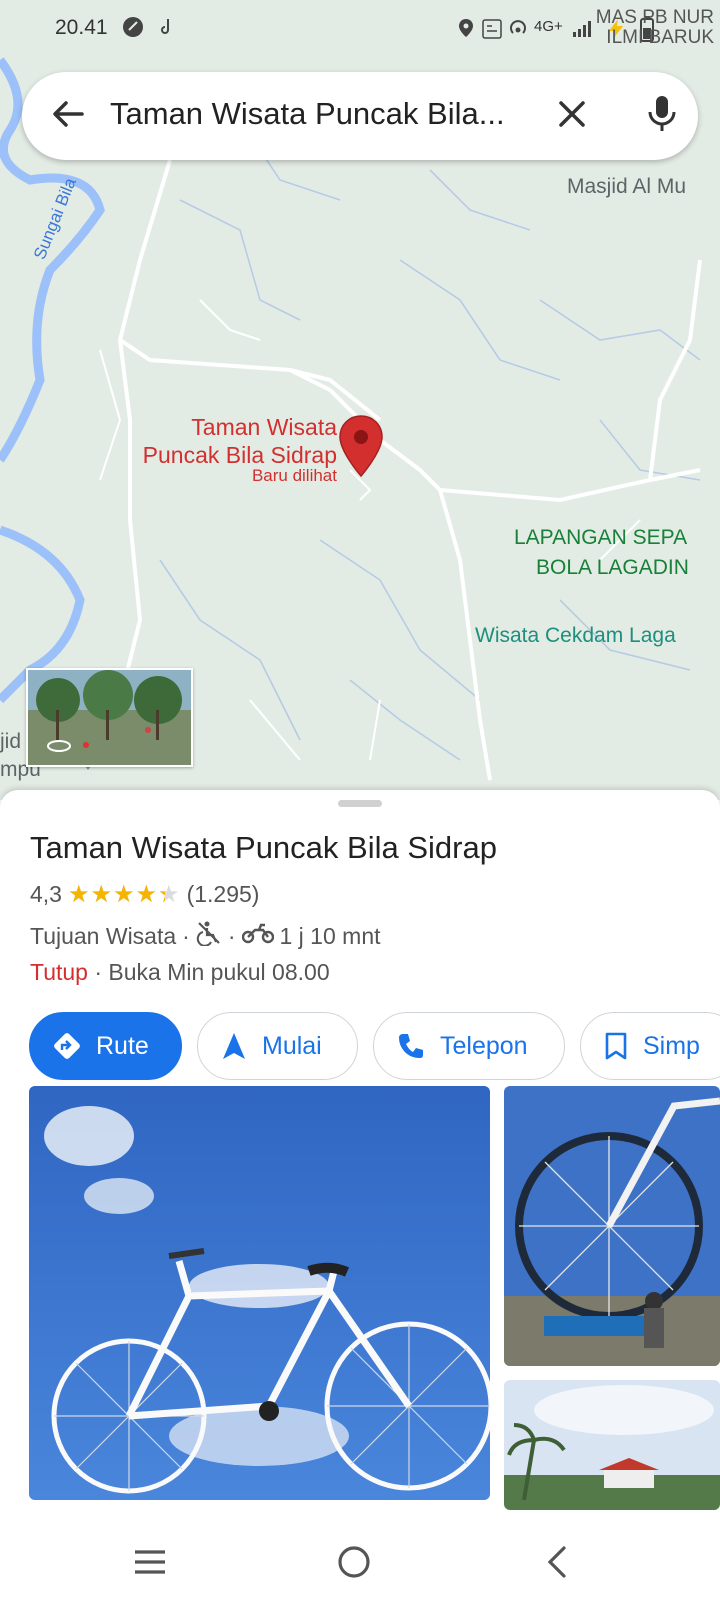 The height and width of the screenshot is (1600, 720). I want to click on call-button: Telepon, so click(469, 1046).